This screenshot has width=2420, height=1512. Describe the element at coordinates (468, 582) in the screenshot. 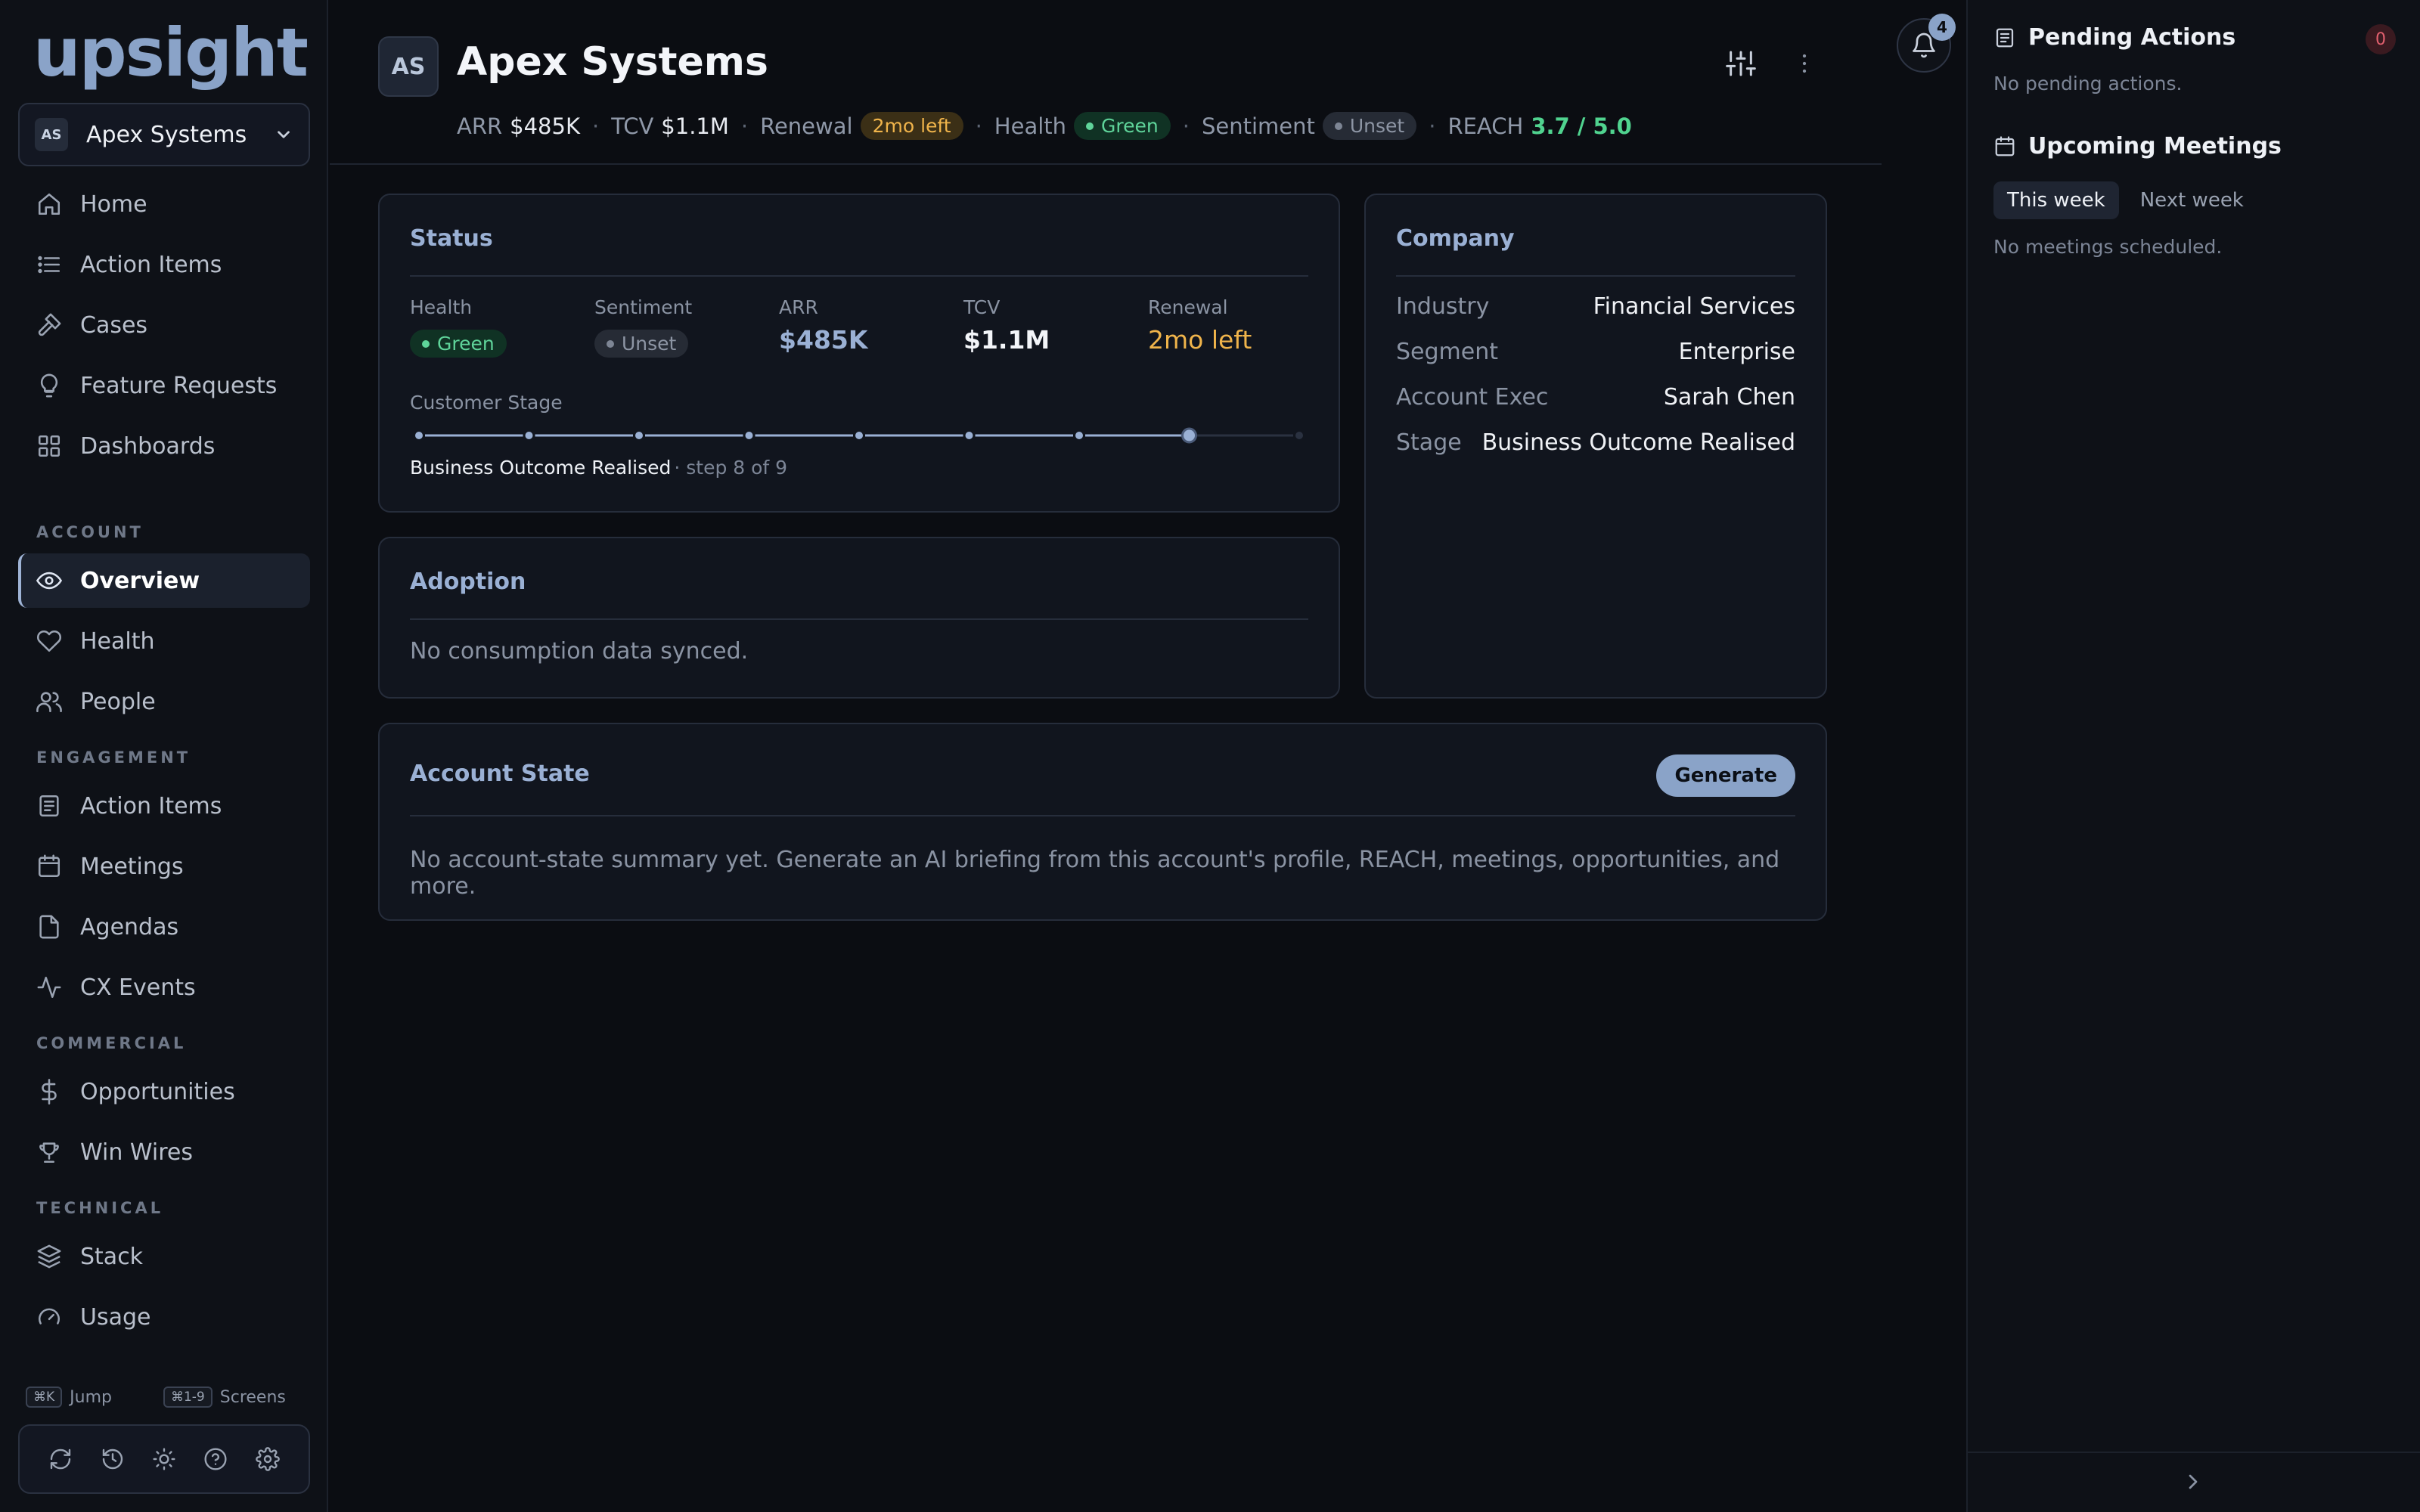

I see `adoption-card-title: Adoption` at that location.